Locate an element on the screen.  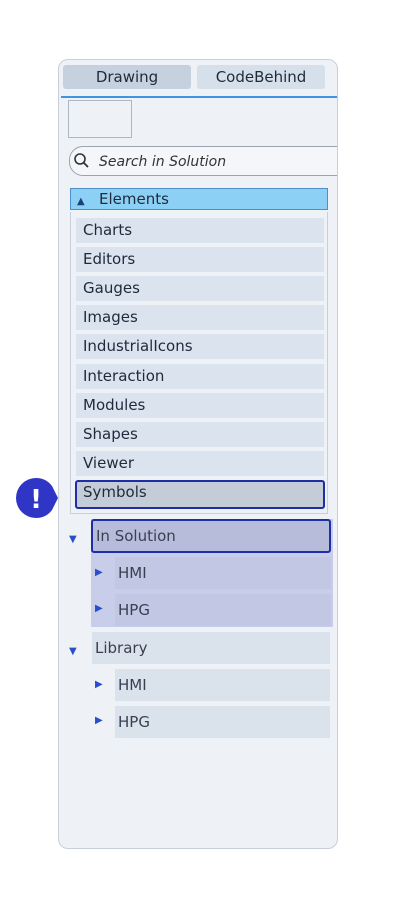
alert-badge-icon: ! is located at coordinates (36, 498).